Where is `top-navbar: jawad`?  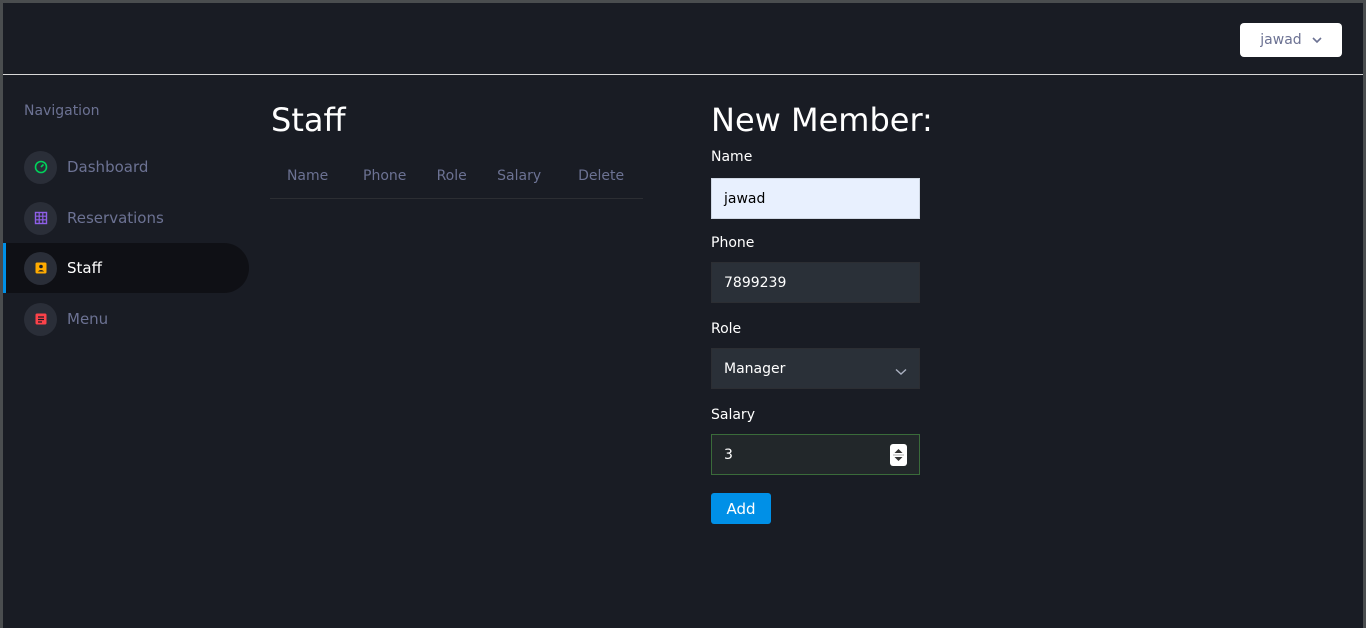 top-navbar: jawad is located at coordinates (683, 39).